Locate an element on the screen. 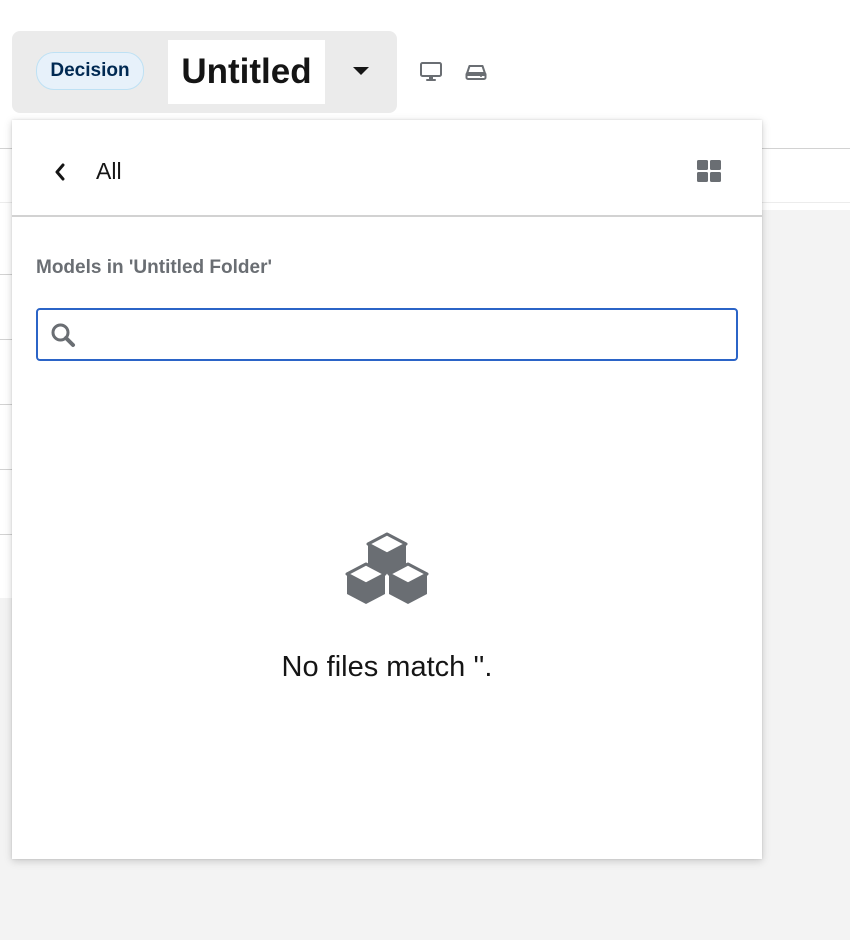  file-switcher-toggle is located at coordinates (361, 71).